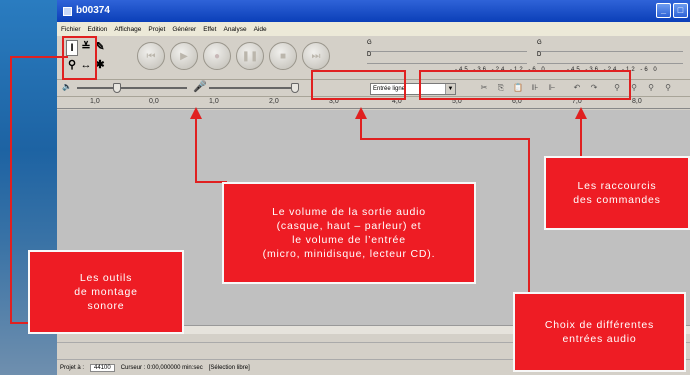  What do you see at coordinates (71, 29) in the screenshot?
I see `menu-fichier: Fichier` at bounding box center [71, 29].